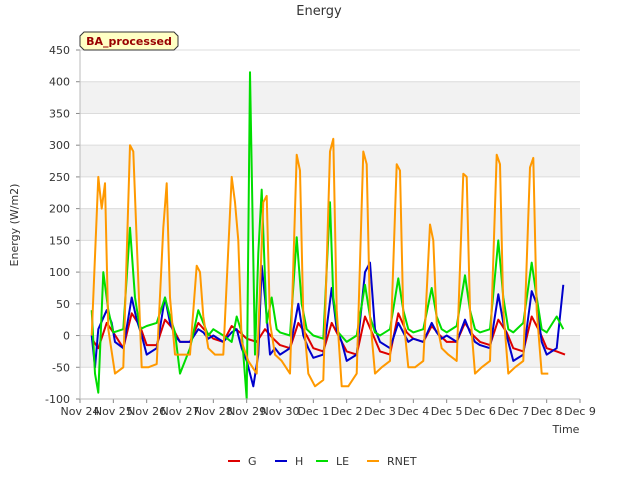  I want to click on y-tick-label: 150, so click(59, 240).